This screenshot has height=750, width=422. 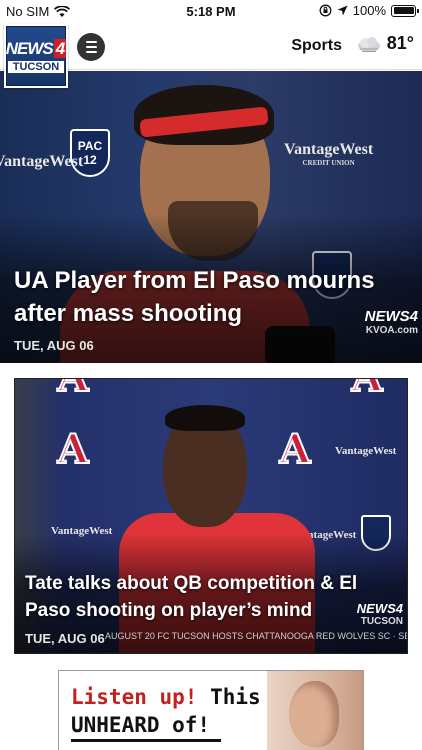 I want to click on app-header: NEWS 4 TUCSON Sports 81°, so click(x=211, y=56).